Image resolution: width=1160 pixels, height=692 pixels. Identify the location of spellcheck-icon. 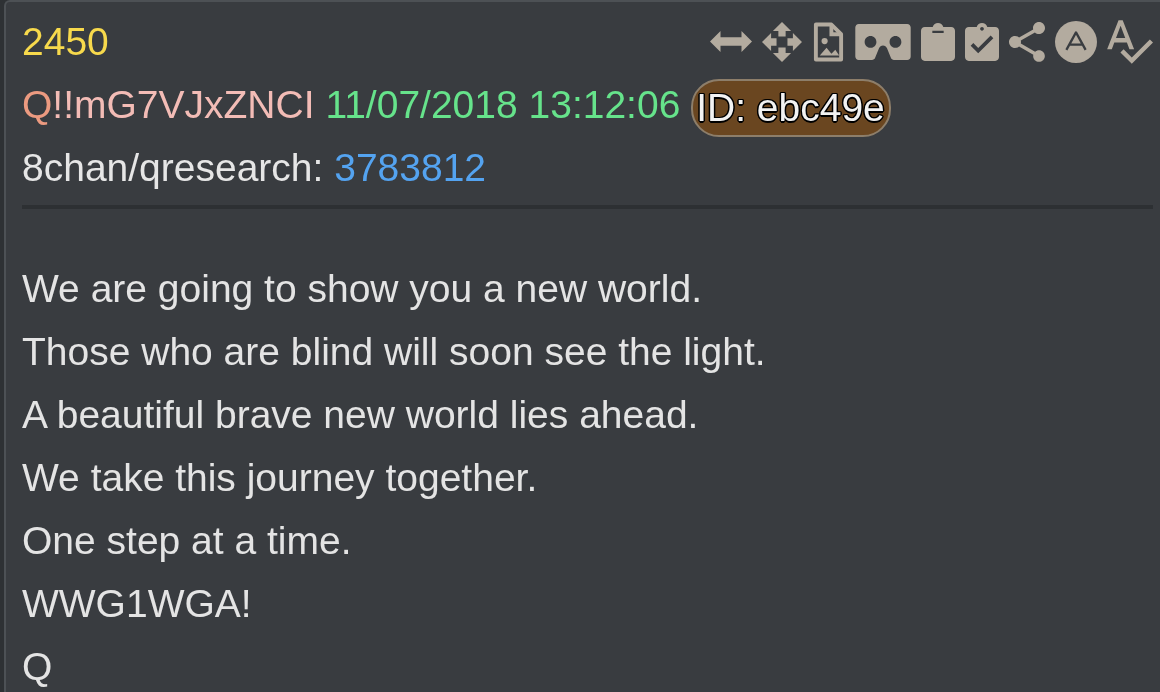
(1130, 41).